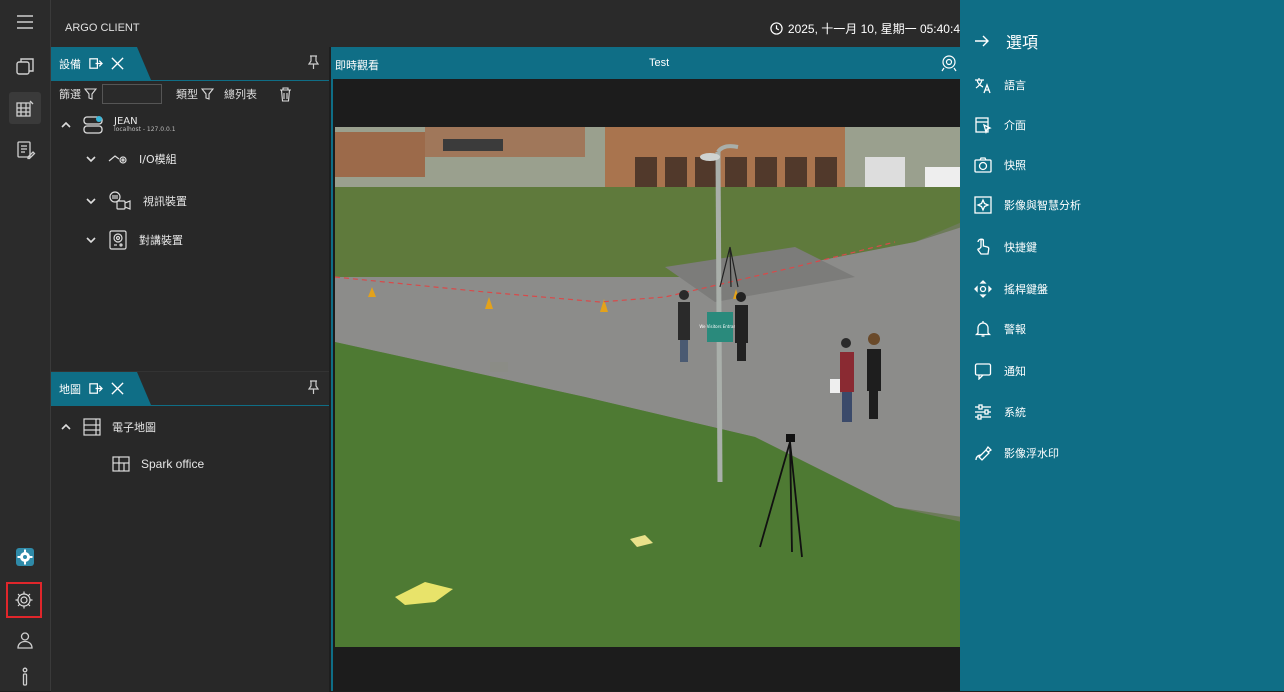 This screenshot has height=692, width=1284. Describe the element at coordinates (1000, 371) in the screenshot. I see `option-notification: 通知` at that location.